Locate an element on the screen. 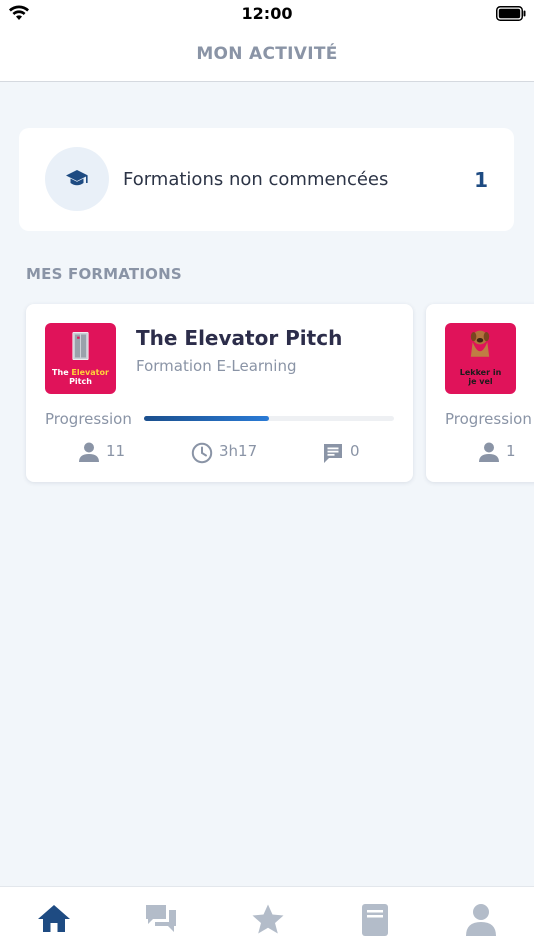 This screenshot has height=950, width=534. book-icon is located at coordinates (375, 920).